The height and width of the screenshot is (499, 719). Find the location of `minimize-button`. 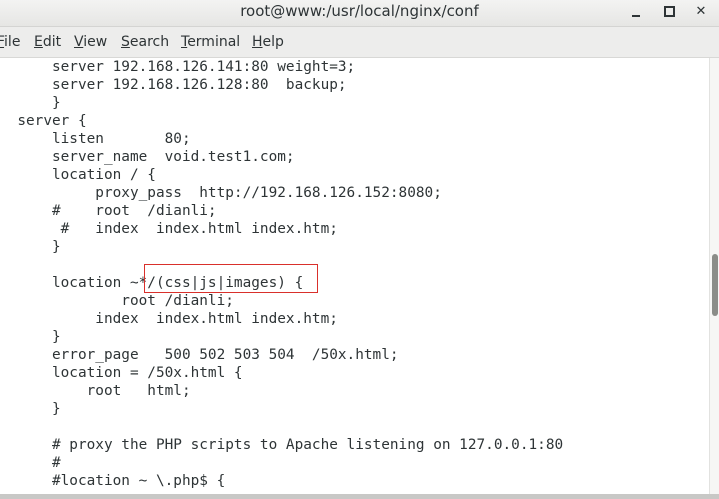

minimize-button is located at coordinates (636, 12).